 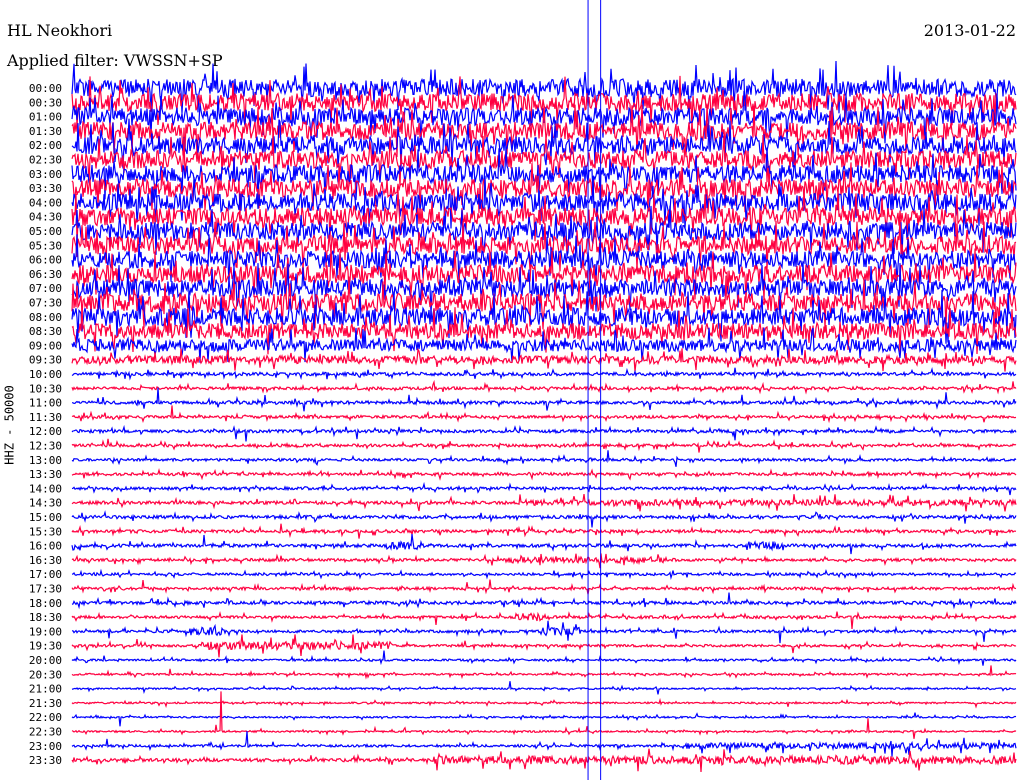 What do you see at coordinates (45, 689) in the screenshot?
I see `time-tick-label: 21:00` at bounding box center [45, 689].